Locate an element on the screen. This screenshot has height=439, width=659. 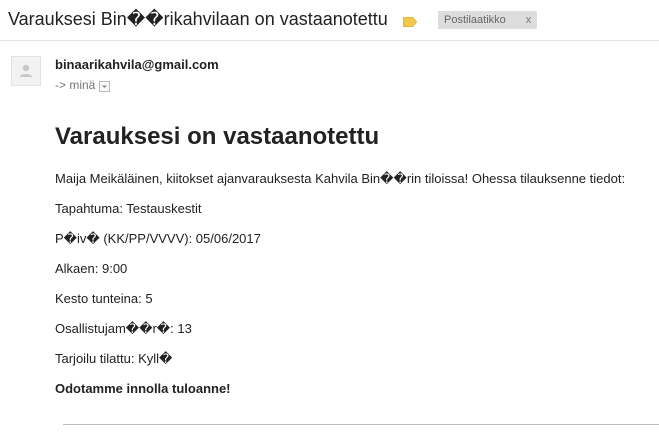
remove-label-button: x is located at coordinates (529, 20).